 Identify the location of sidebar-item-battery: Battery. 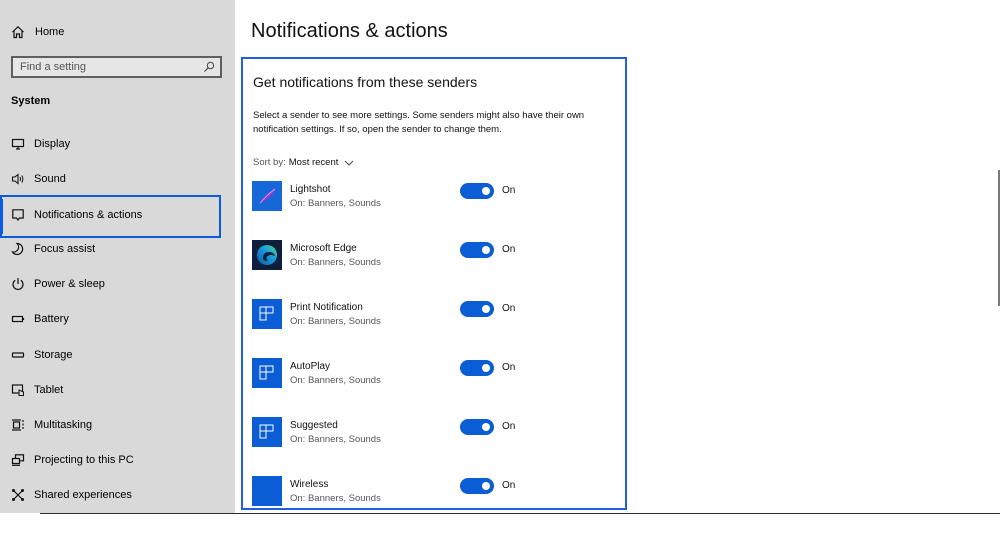
(117, 319).